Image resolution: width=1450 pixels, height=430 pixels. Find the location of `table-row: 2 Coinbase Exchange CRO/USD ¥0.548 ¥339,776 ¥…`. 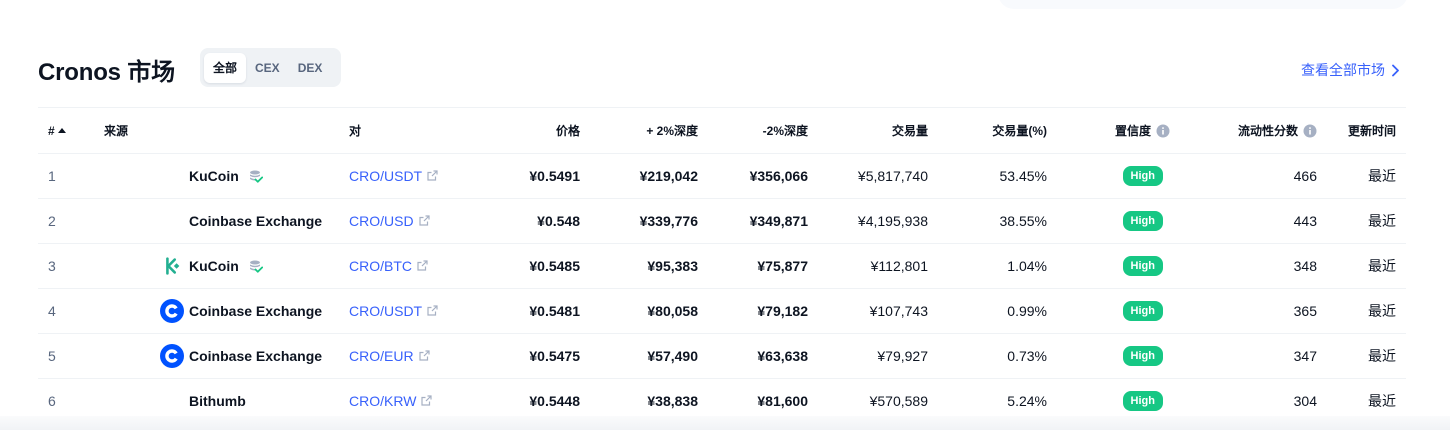

table-row: 2 Coinbase Exchange CRO/USD ¥0.548 ¥339,776 ¥… is located at coordinates (722, 221).